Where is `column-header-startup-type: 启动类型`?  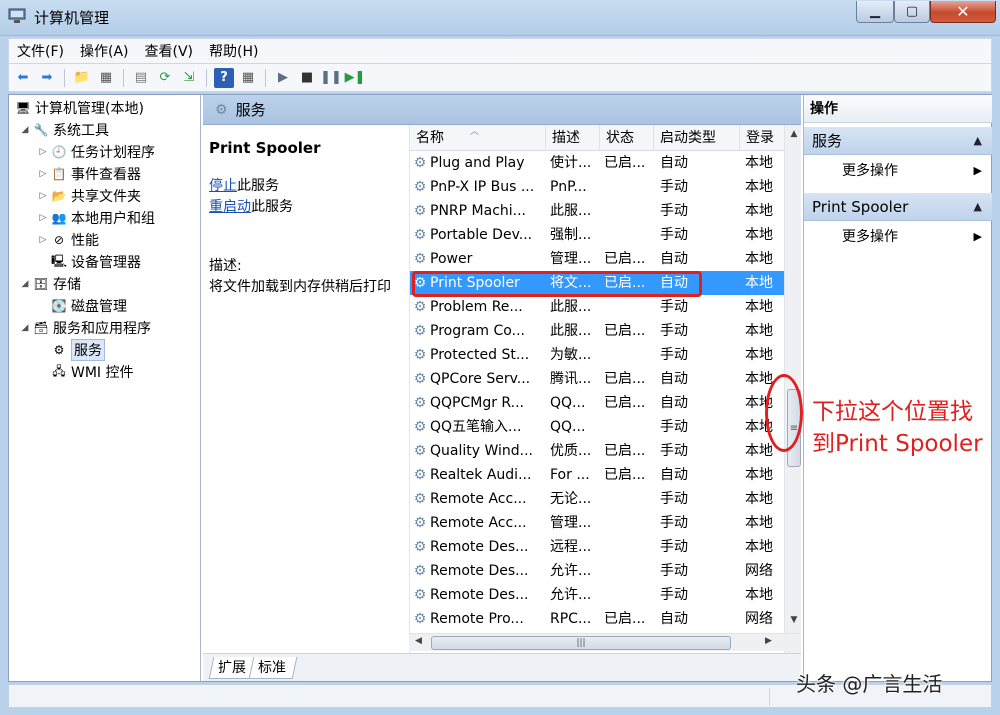
column-header-startup-type: 启动类型 is located at coordinates (697, 138).